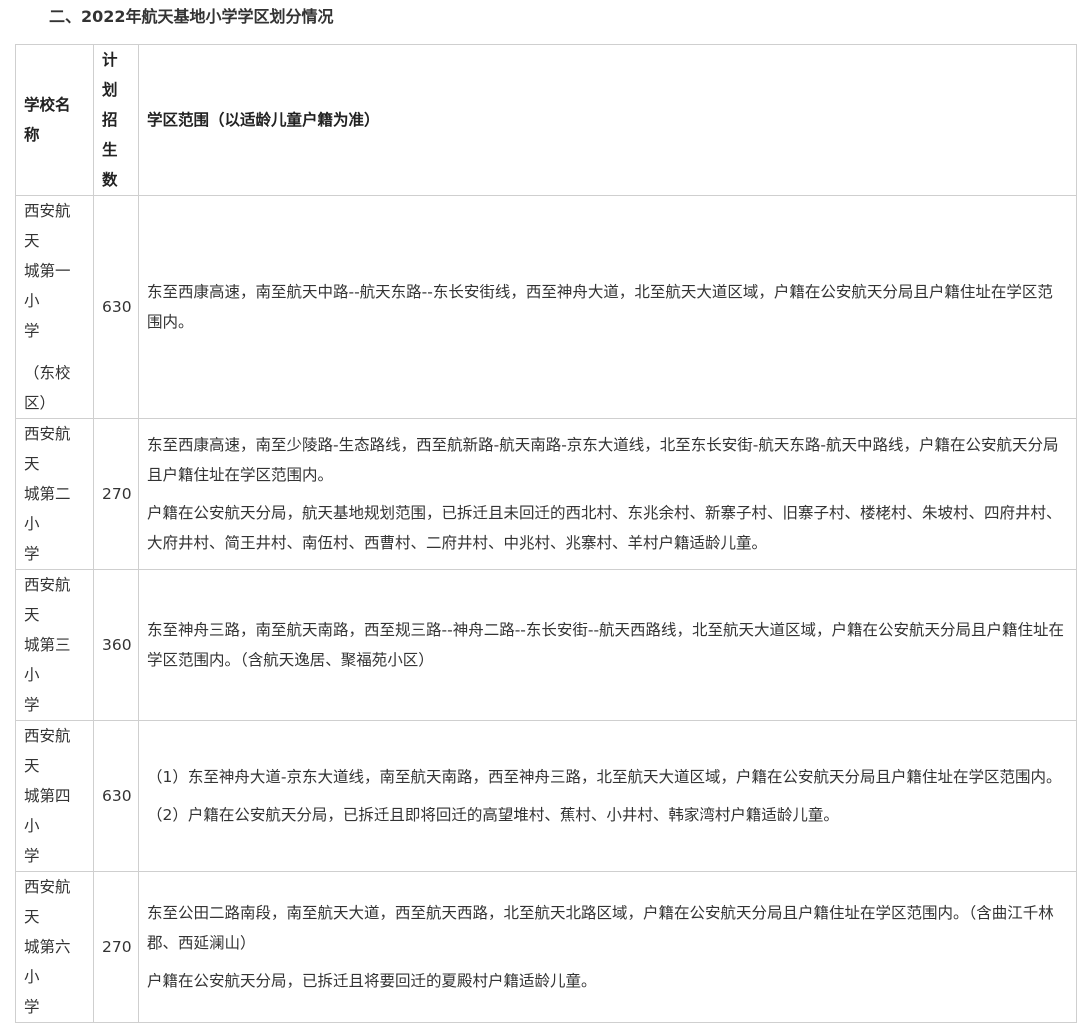  I want to click on header-quota-line: 招生, so click(110, 135).